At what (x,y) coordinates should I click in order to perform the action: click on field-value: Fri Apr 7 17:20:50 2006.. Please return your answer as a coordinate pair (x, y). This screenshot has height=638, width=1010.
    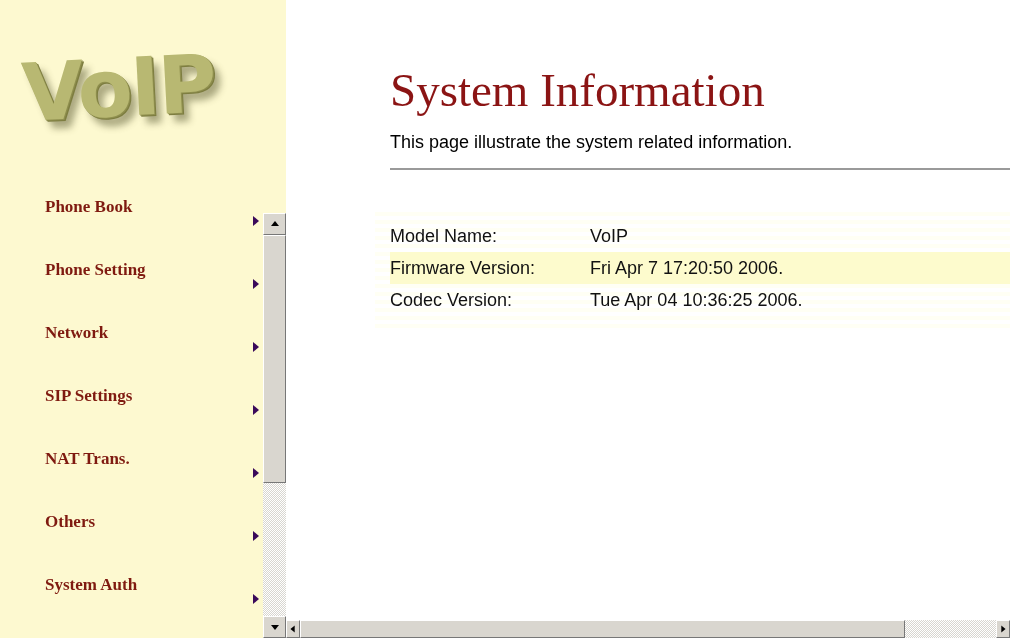
    Looking at the image, I should click on (687, 268).